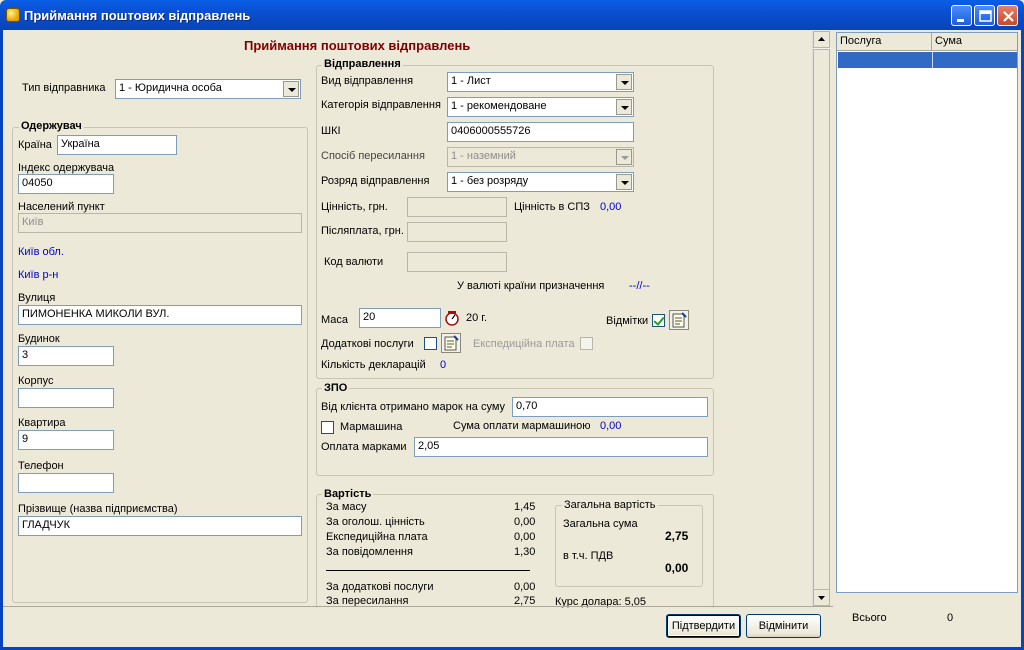  What do you see at coordinates (170, 88) in the screenshot?
I see `sender-type-value: 1 - Юридична особа` at bounding box center [170, 88].